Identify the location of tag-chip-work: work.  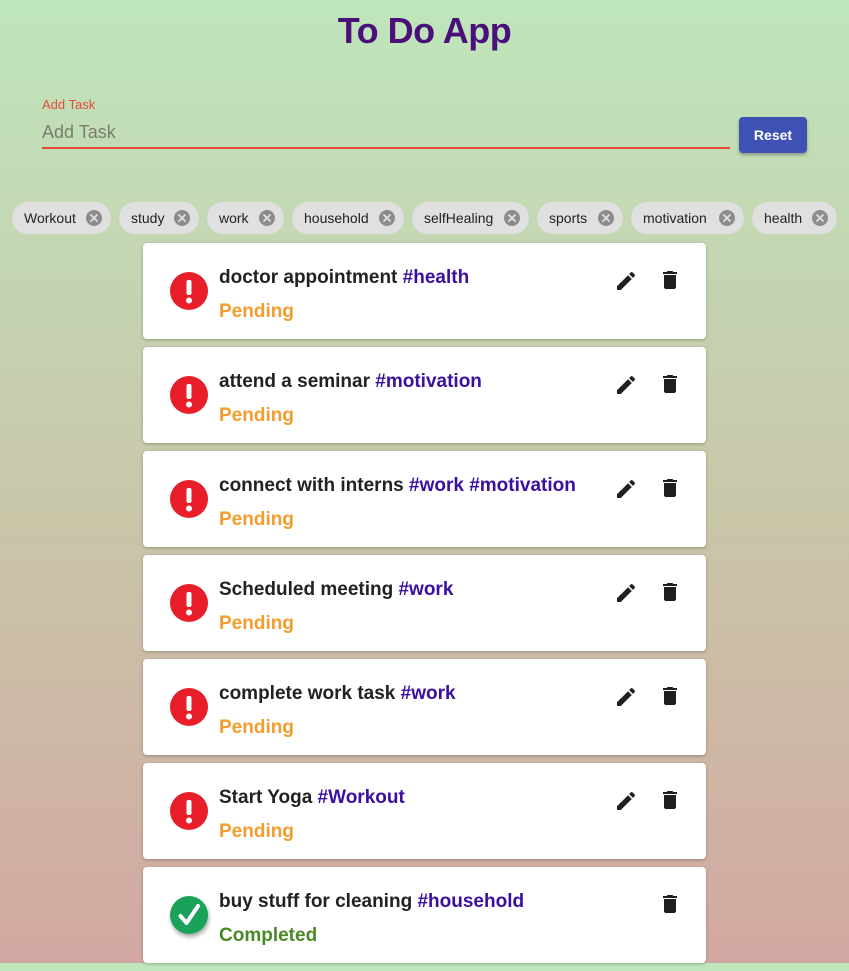
(245, 218).